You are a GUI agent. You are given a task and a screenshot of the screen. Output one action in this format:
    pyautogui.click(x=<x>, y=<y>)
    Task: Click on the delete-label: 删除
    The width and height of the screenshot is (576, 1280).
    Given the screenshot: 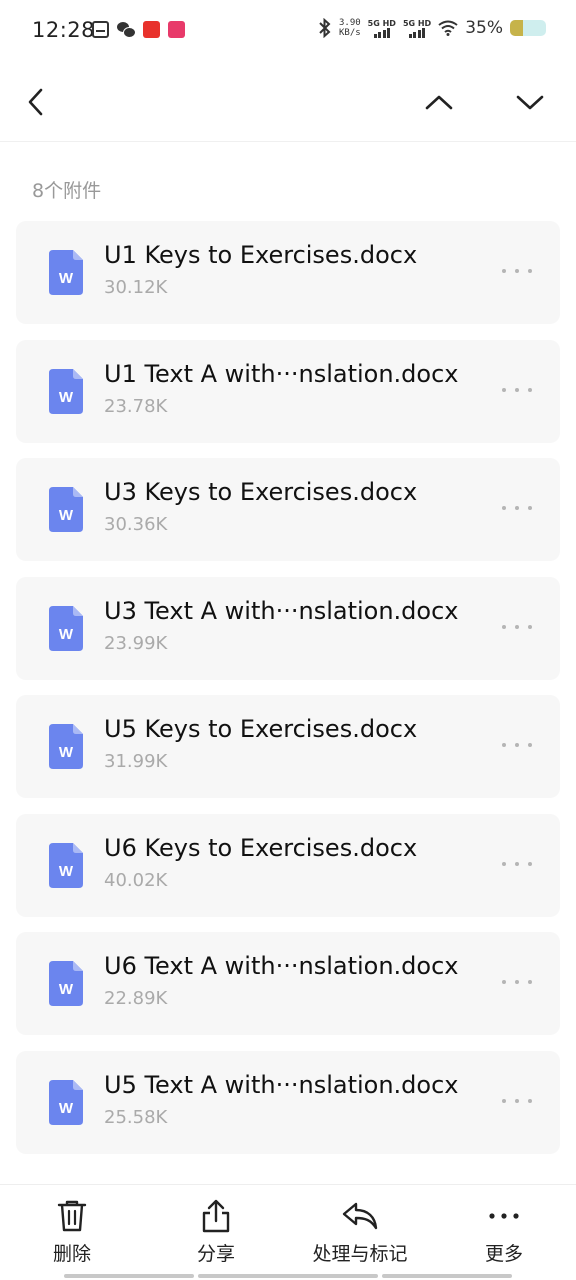 What is the action you would take?
    pyautogui.click(x=71, y=1254)
    